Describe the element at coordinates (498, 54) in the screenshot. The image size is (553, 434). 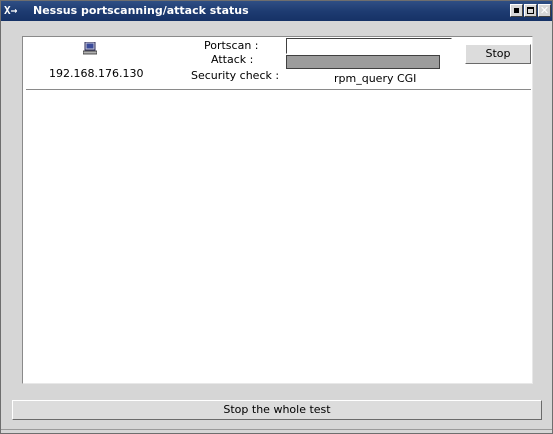
I see `stop-button: Stop` at that location.